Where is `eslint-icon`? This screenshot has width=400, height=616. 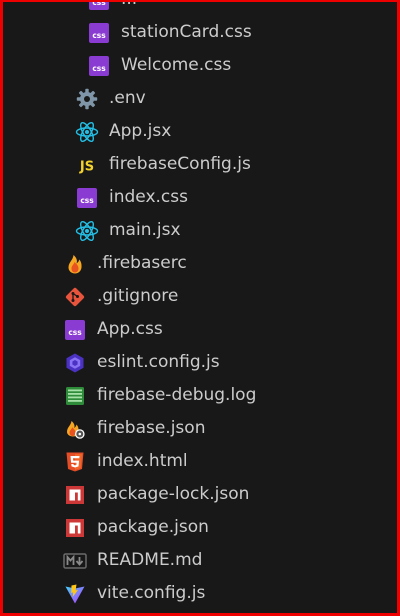
eslint-icon is located at coordinates (75, 363).